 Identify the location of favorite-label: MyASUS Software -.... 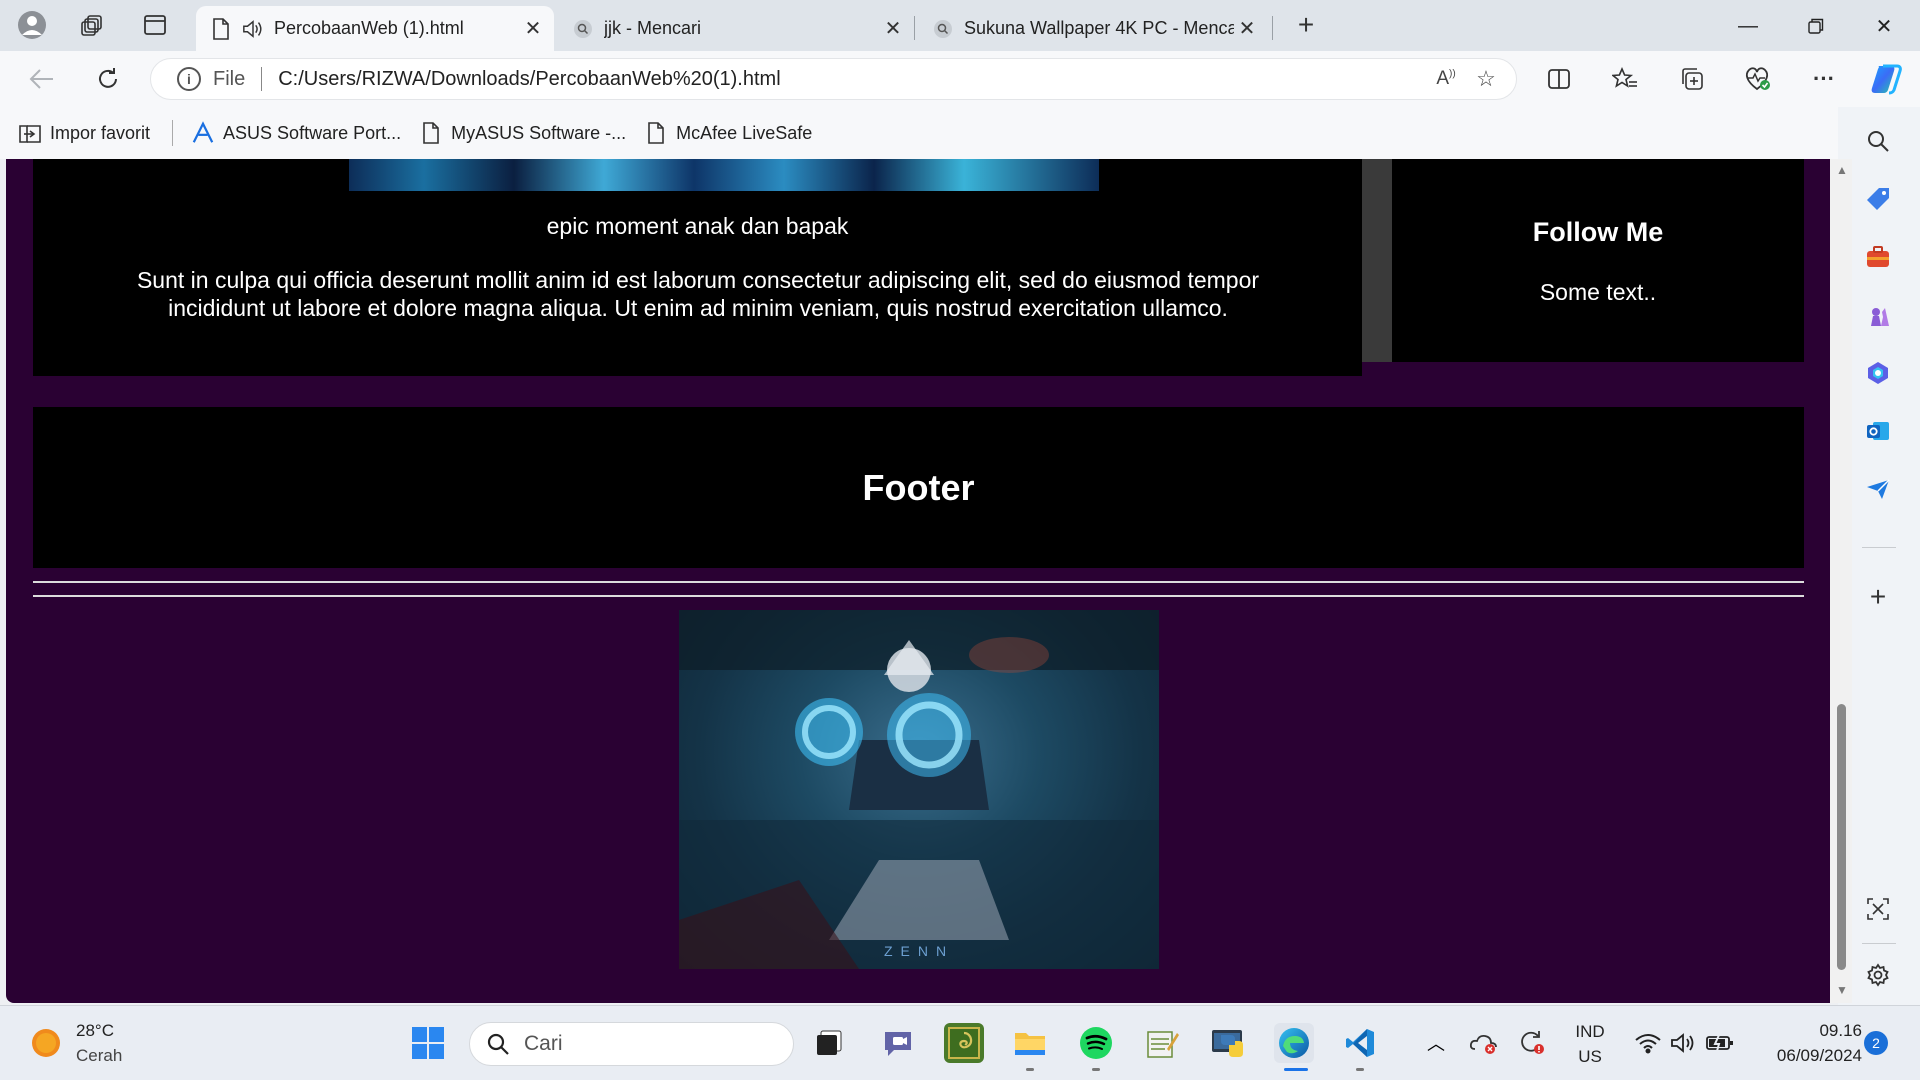
(539, 132).